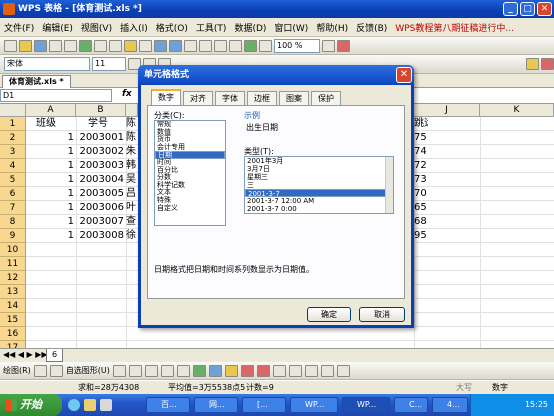  What do you see at coordinates (40, 45) in the screenshot?
I see `save-icon` at bounding box center [40, 45].